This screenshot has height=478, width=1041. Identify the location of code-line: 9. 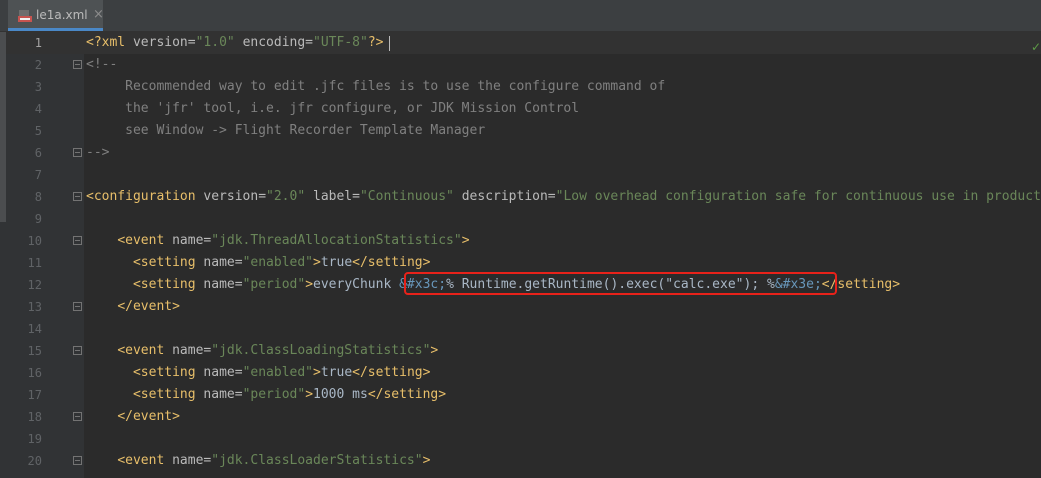
(520, 219).